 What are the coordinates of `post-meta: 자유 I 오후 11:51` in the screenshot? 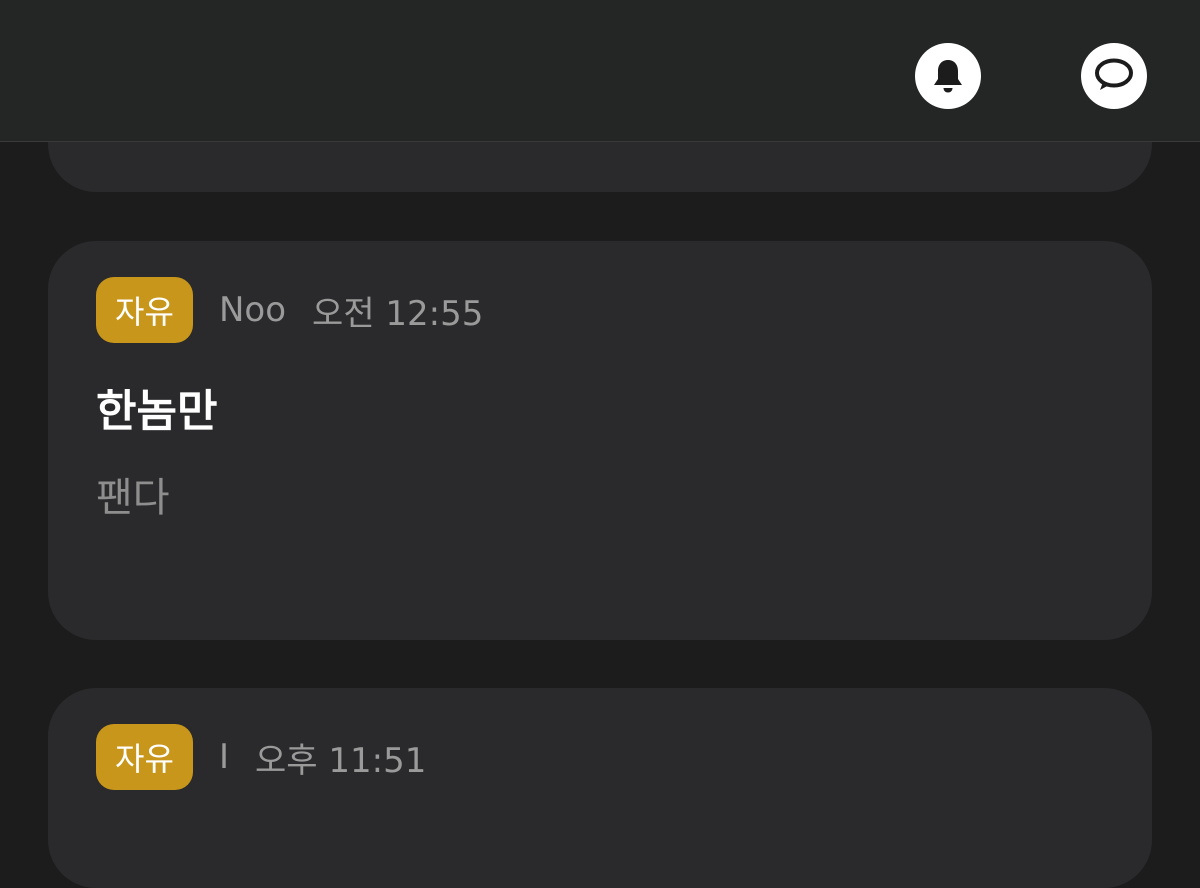 It's located at (261, 757).